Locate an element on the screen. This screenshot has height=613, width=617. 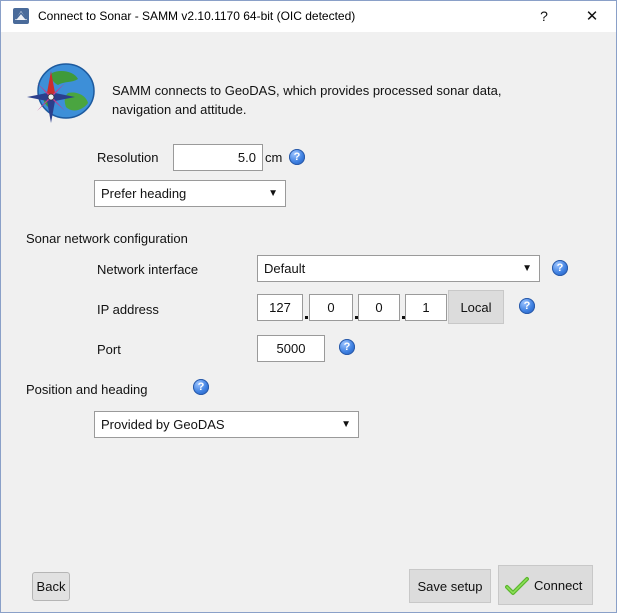
port-help-icon: ? is located at coordinates (347, 347).